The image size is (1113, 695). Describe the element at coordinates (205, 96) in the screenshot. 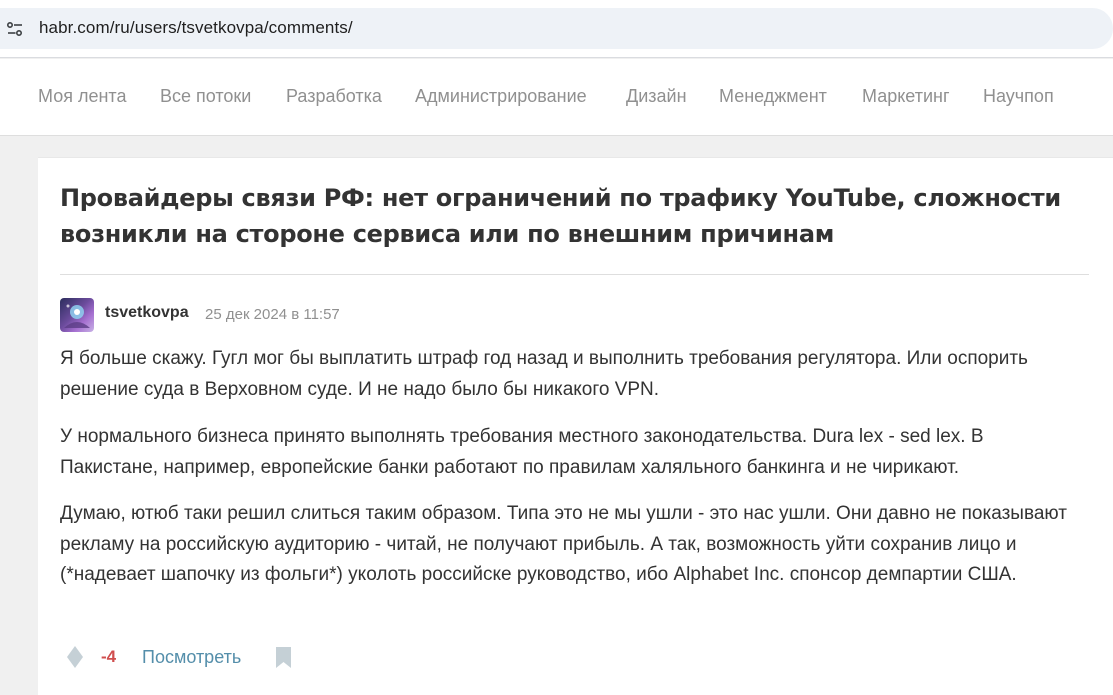

I see `nav-item-all-flows: Все потоки` at that location.